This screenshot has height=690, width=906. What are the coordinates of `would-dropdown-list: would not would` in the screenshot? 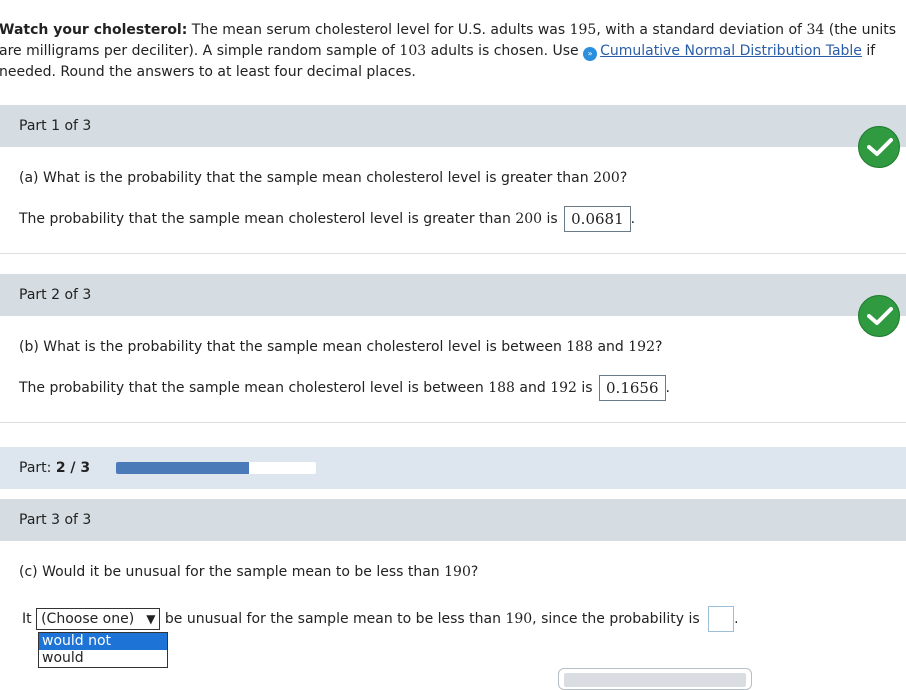 It's located at (103, 650).